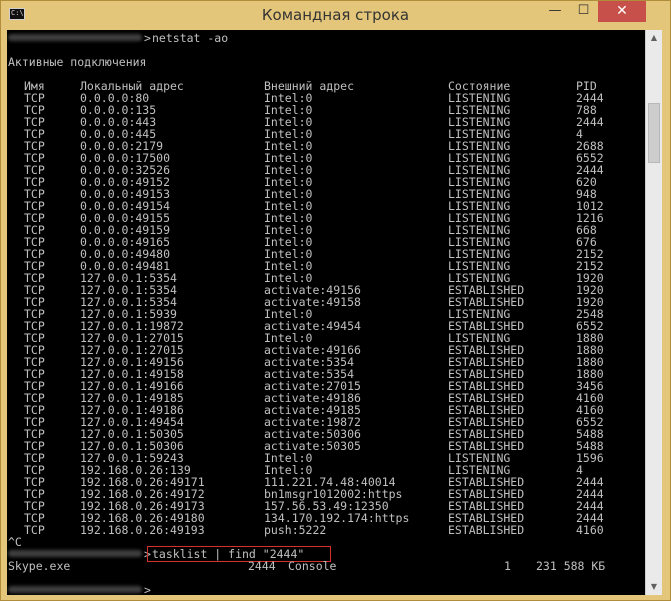  What do you see at coordinates (335, 16) in the screenshot?
I see `title-bar: C:\ Командная строка — ☐ ✕` at bounding box center [335, 16].